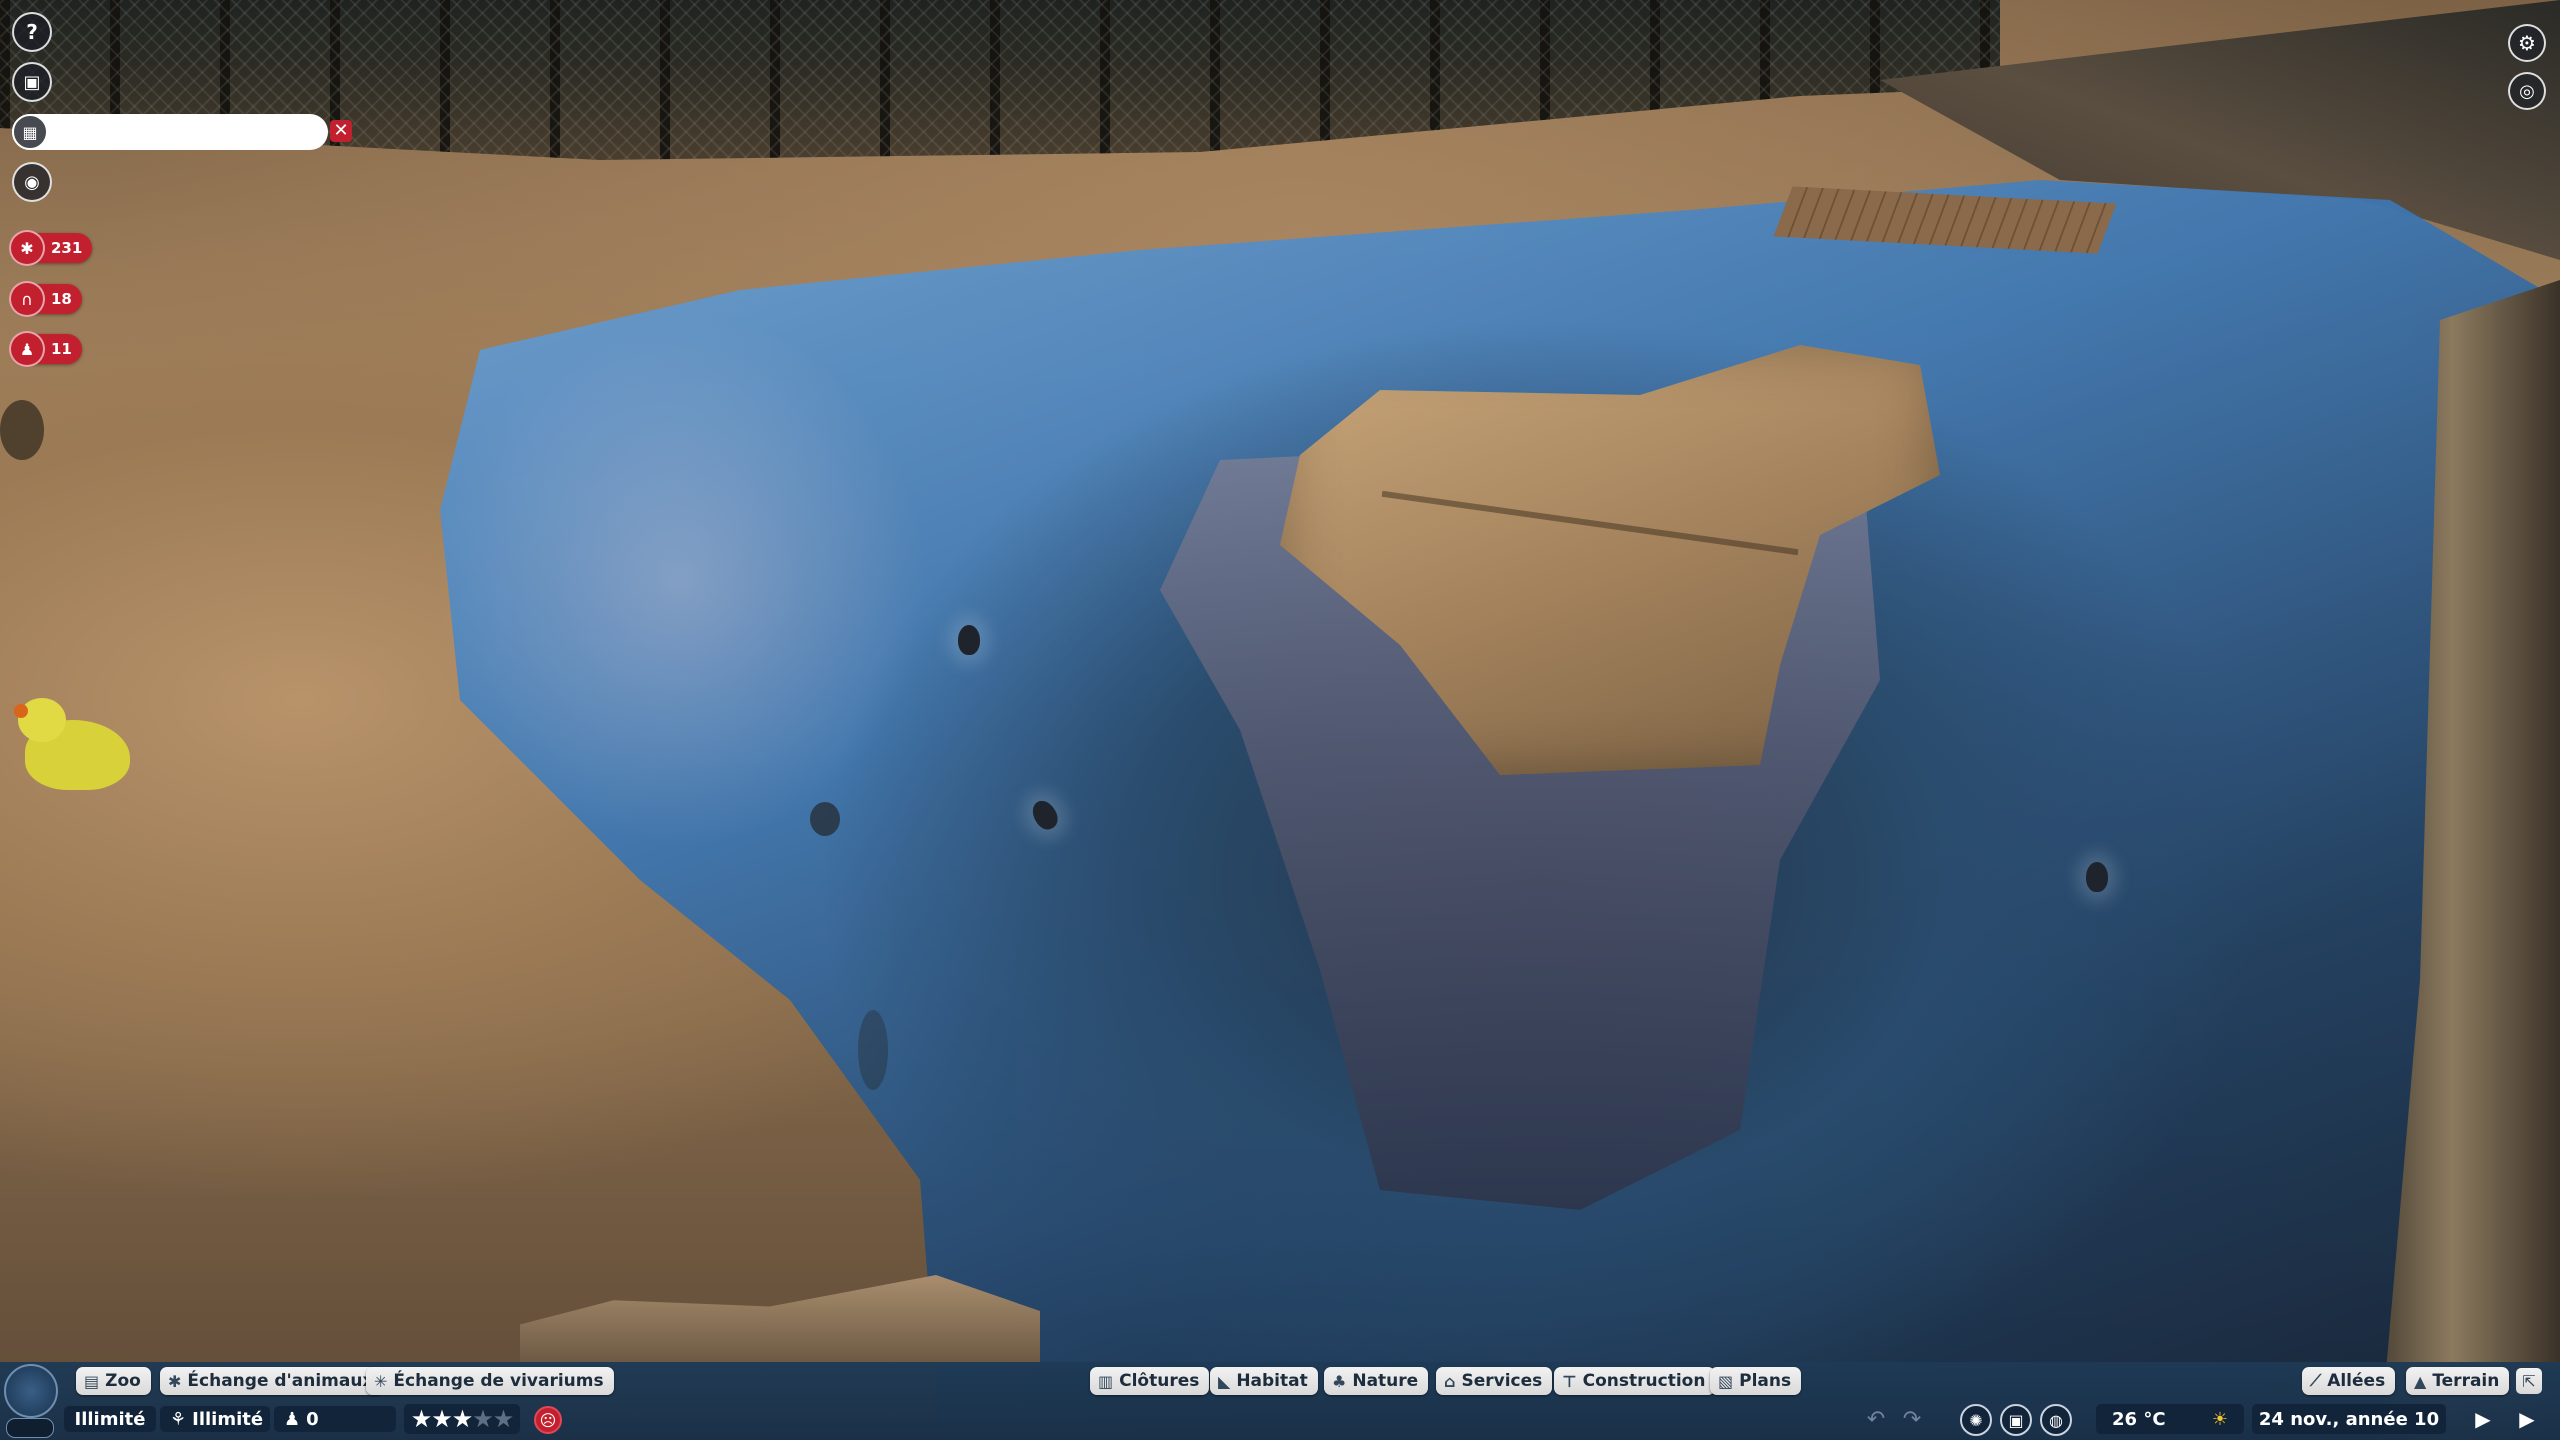  I want to click on tab-animal-exchange-label: Échange d'animaux, so click(280, 1381).